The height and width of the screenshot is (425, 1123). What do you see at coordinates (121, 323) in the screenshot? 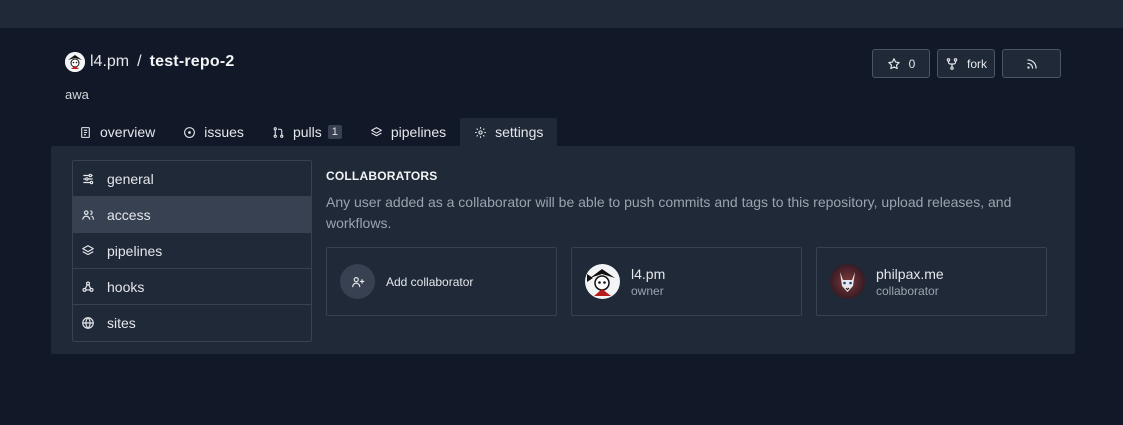
I see `settings-menu-label: sites` at bounding box center [121, 323].